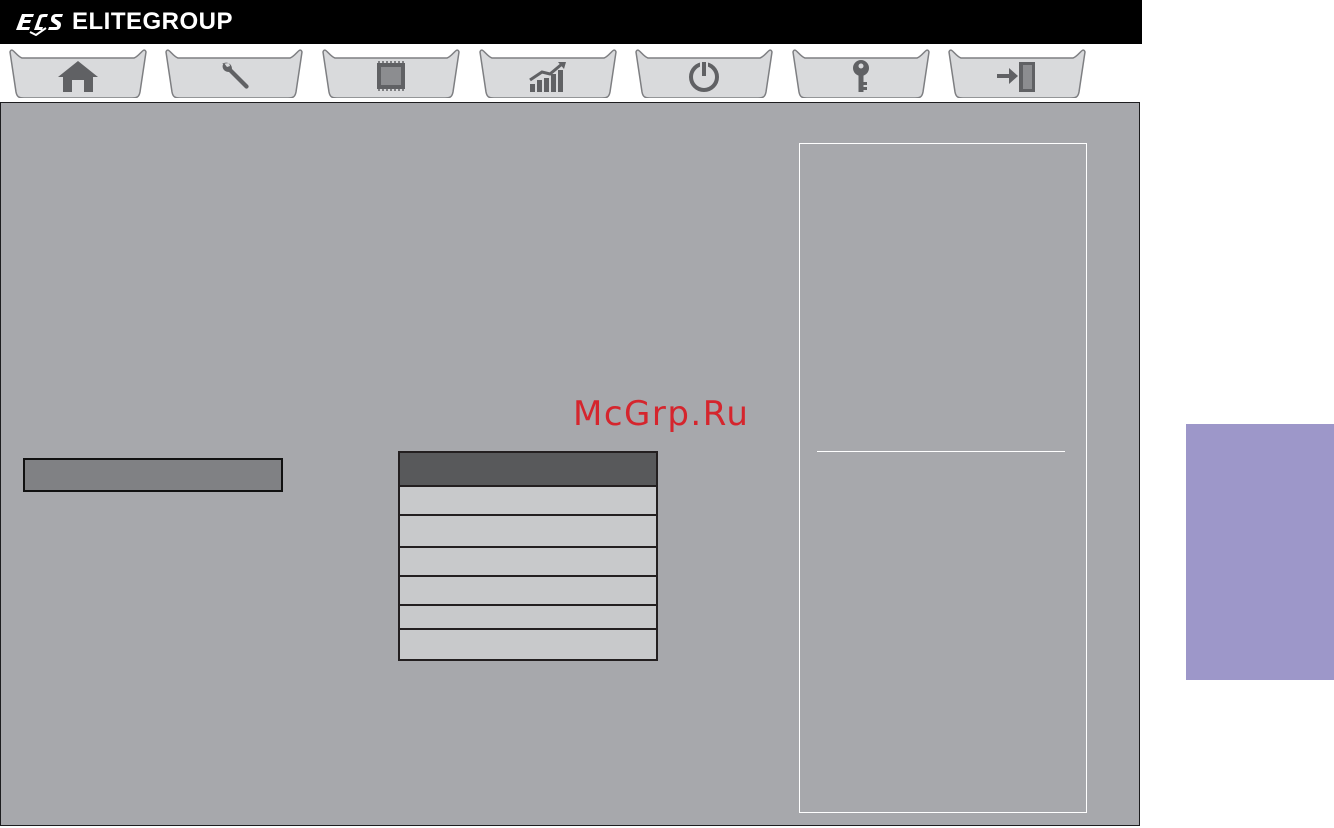  What do you see at coordinates (941, 451) in the screenshot?
I see `help-divider` at bounding box center [941, 451].